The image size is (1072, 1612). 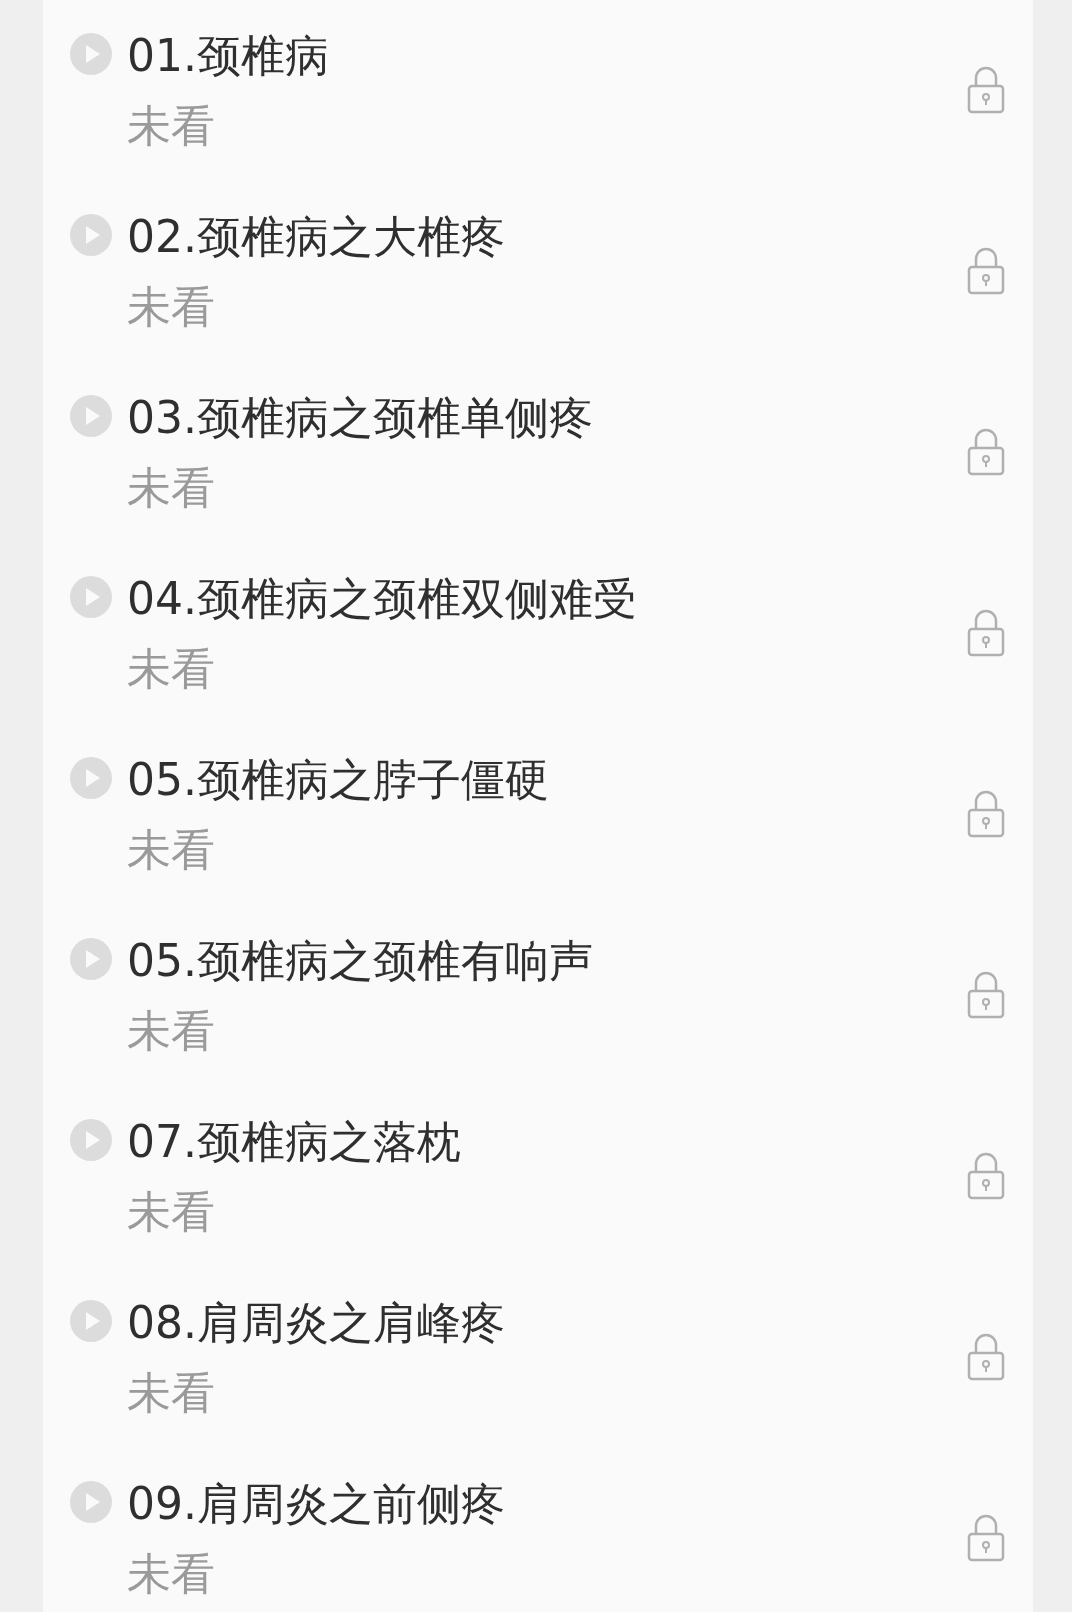 What do you see at coordinates (547, 418) in the screenshot?
I see `lesson-title: 03.颈椎病之颈椎单侧疼` at bounding box center [547, 418].